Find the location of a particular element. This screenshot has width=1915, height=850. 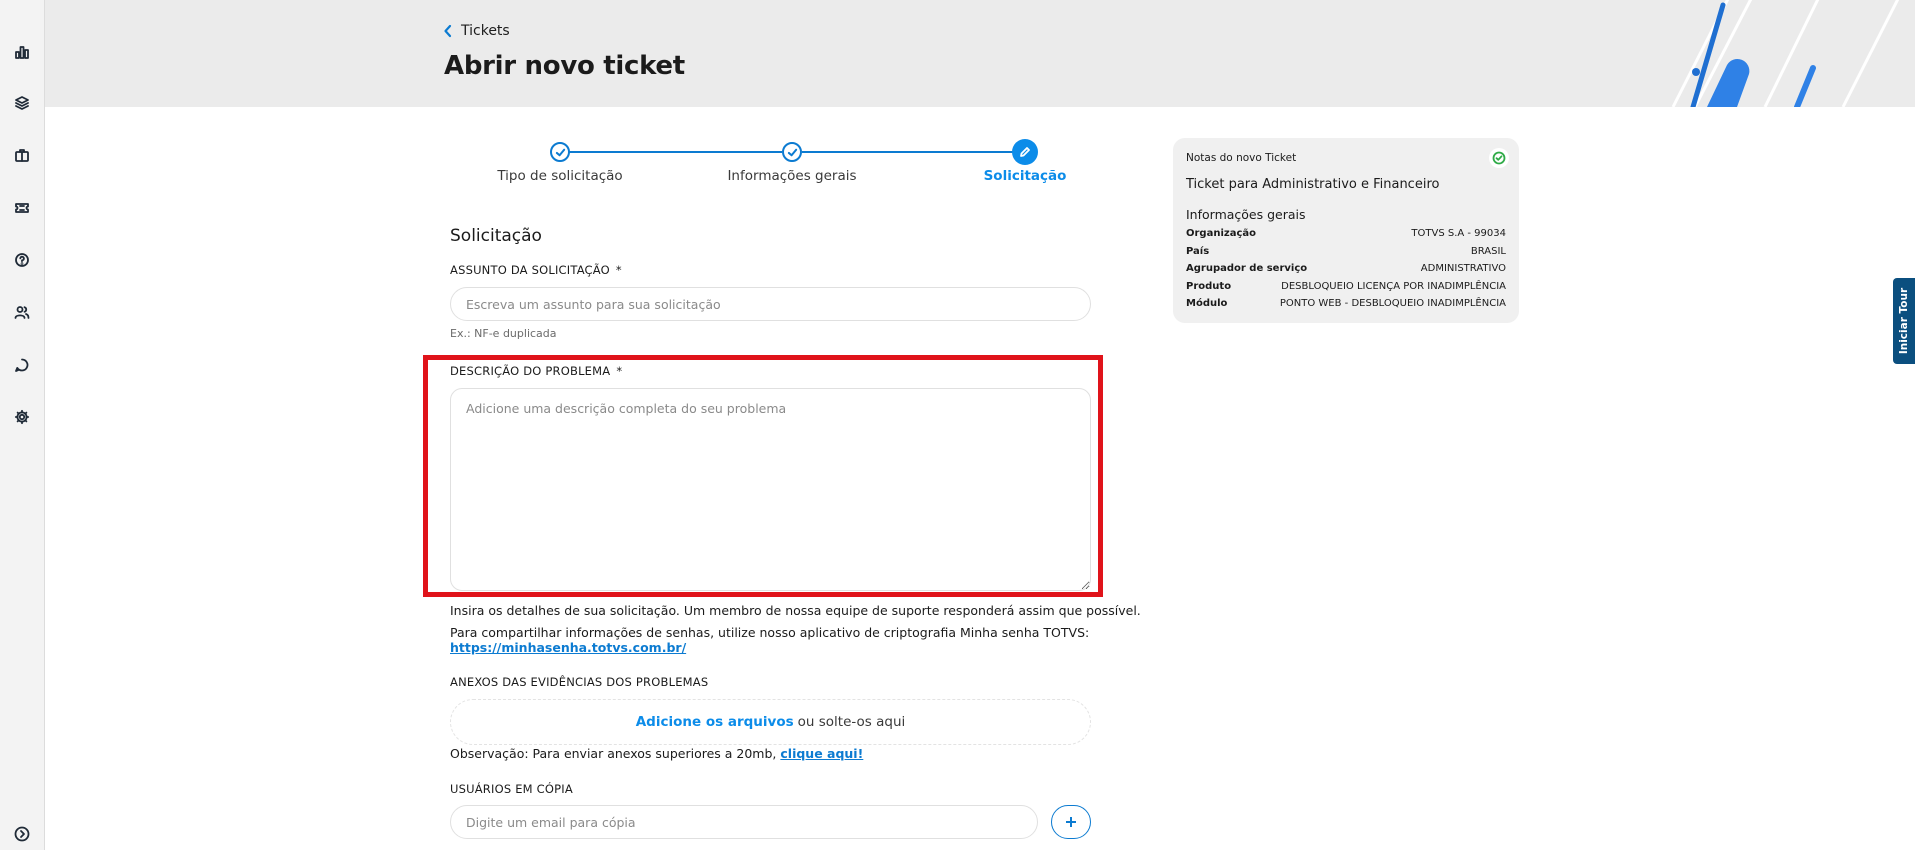

card-subtitle: Informações gerais is located at coordinates (1246, 214).